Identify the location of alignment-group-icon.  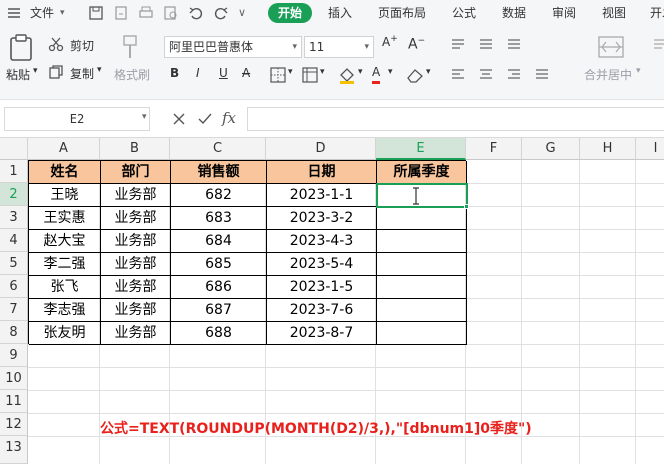
(500, 61).